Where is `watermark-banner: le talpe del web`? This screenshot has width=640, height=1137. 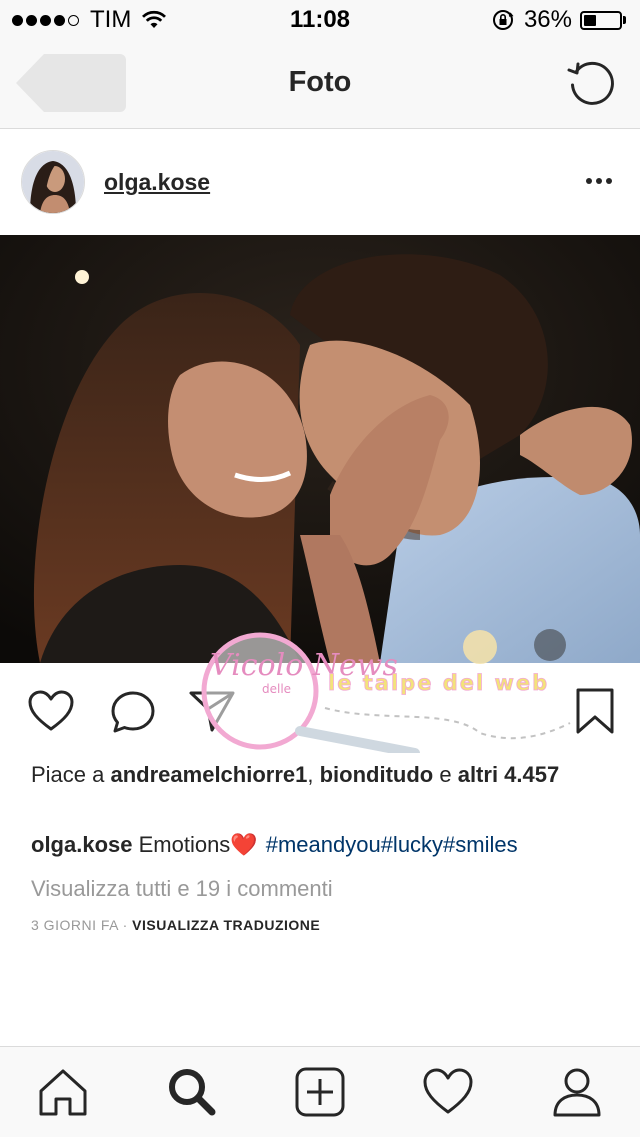
watermark-banner: le talpe del web is located at coordinates (438, 683).